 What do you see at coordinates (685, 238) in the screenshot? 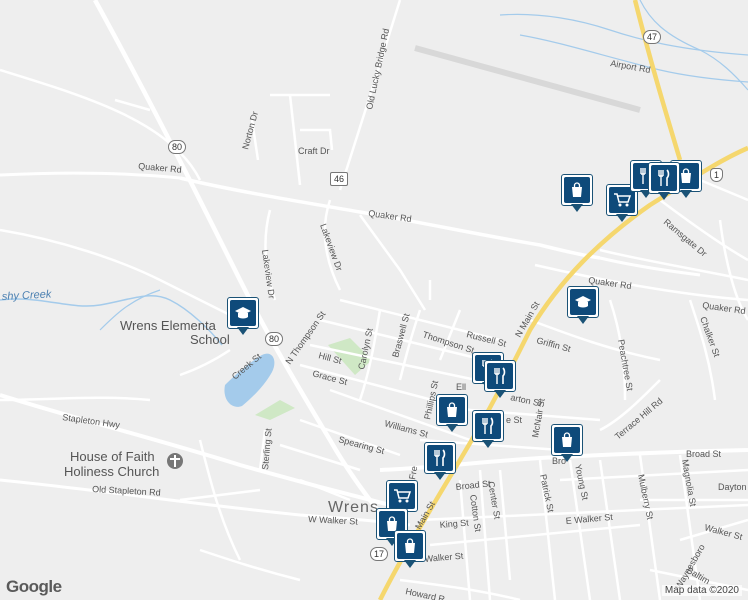
I see `road-label-ramsgate: Ramsgate Dr` at bounding box center [685, 238].